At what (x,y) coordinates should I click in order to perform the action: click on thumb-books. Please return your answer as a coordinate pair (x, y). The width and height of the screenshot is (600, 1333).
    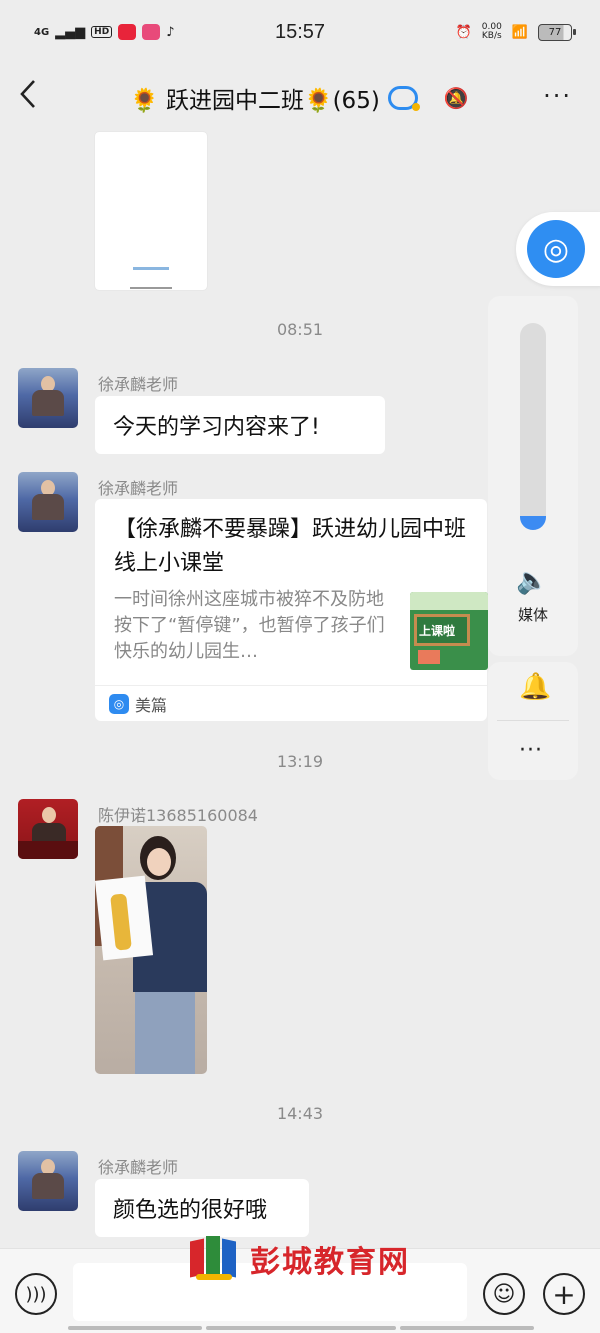
    Looking at the image, I should click on (429, 657).